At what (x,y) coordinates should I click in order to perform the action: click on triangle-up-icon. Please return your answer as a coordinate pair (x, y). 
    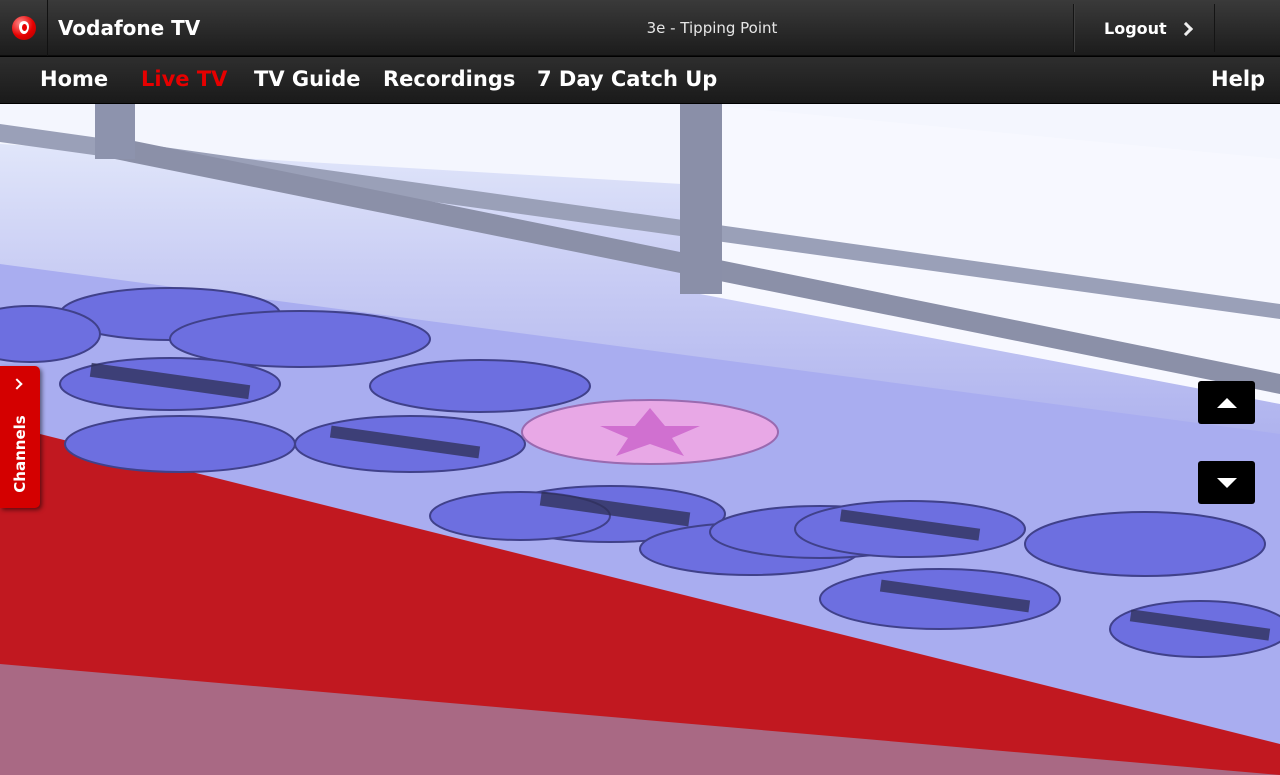
    Looking at the image, I should click on (1226, 402).